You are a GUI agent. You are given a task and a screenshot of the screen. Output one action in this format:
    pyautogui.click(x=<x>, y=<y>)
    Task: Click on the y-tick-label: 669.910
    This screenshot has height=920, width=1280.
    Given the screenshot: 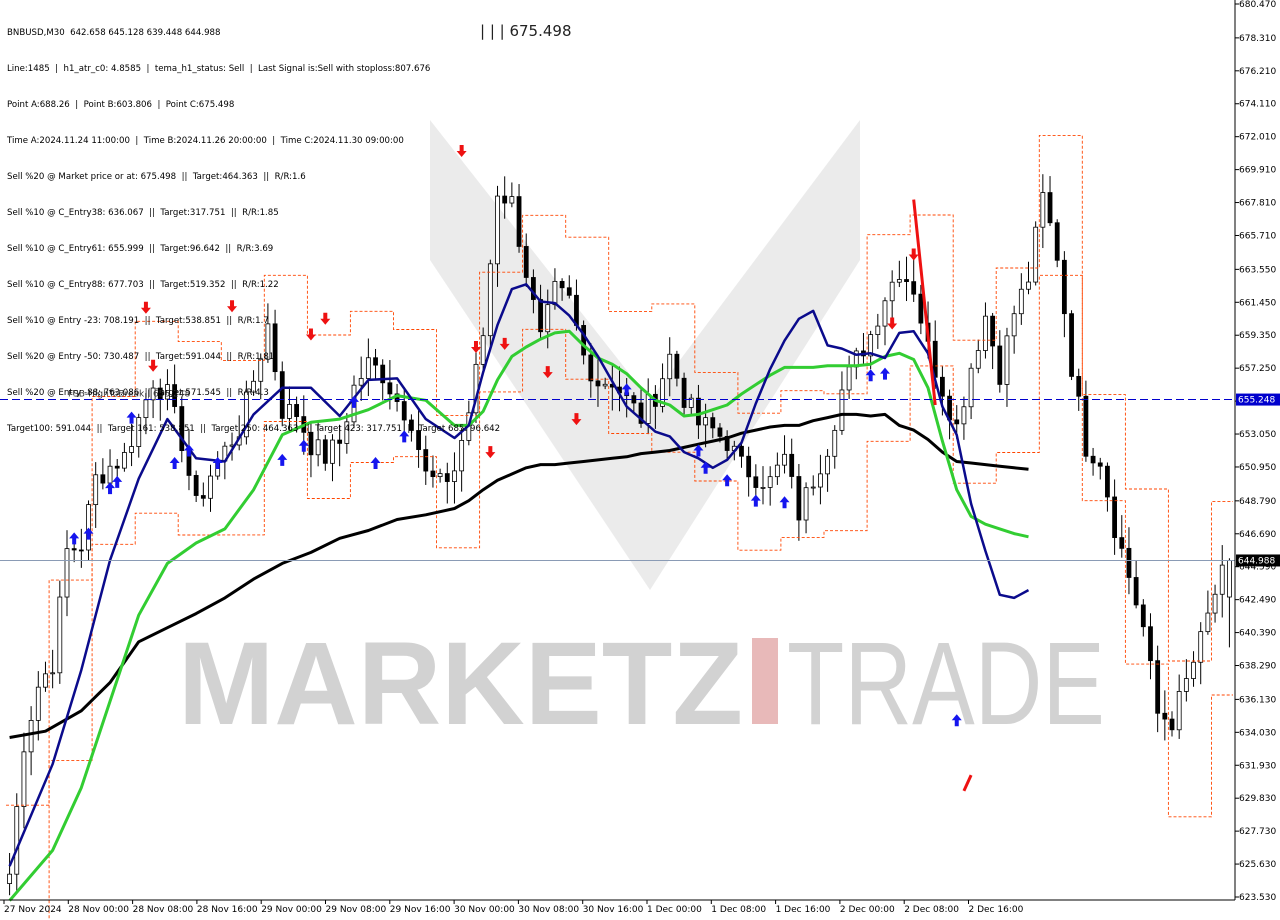 What is the action you would take?
    pyautogui.click(x=1257, y=171)
    